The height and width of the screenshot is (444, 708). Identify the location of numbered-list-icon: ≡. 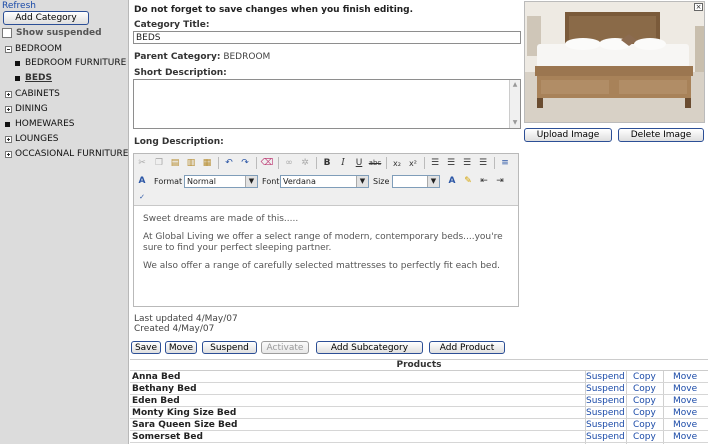
(505, 163).